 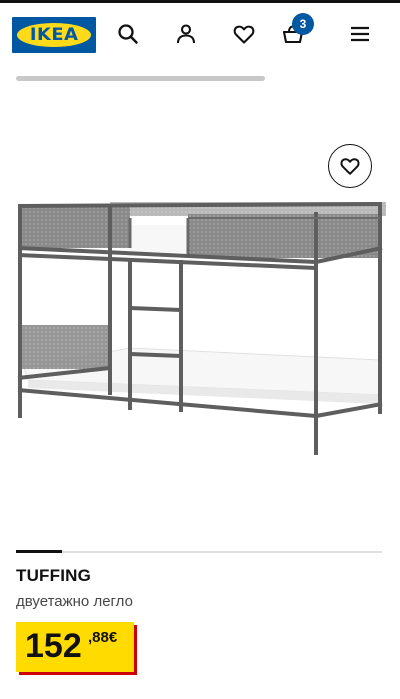 What do you see at coordinates (186, 34) in the screenshot?
I see `user-icon` at bounding box center [186, 34].